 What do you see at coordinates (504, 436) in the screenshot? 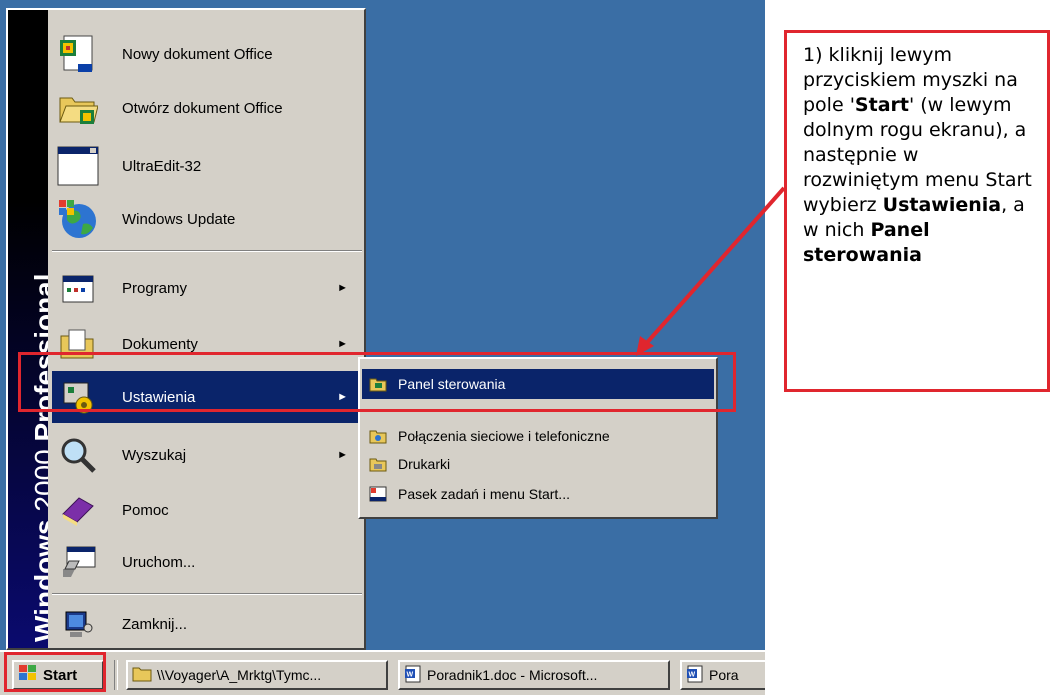
I see `submenu-item-label: Połączenia sieciowe i telefoniczne` at bounding box center [504, 436].